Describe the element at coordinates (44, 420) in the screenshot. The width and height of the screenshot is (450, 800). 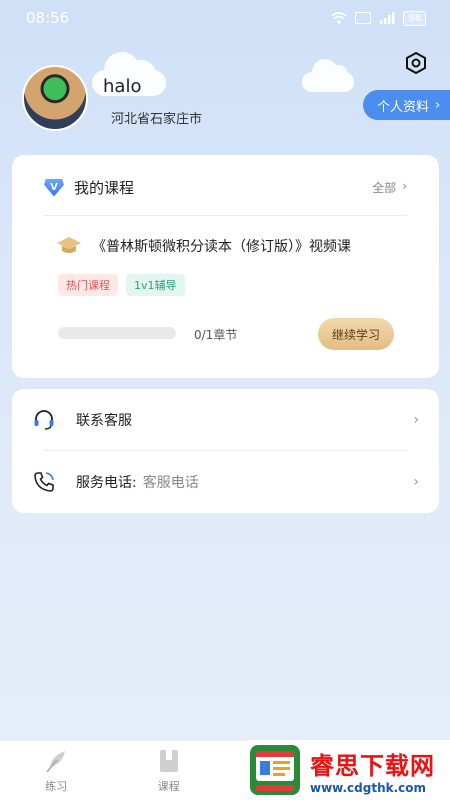
I see `headset-icon` at that location.